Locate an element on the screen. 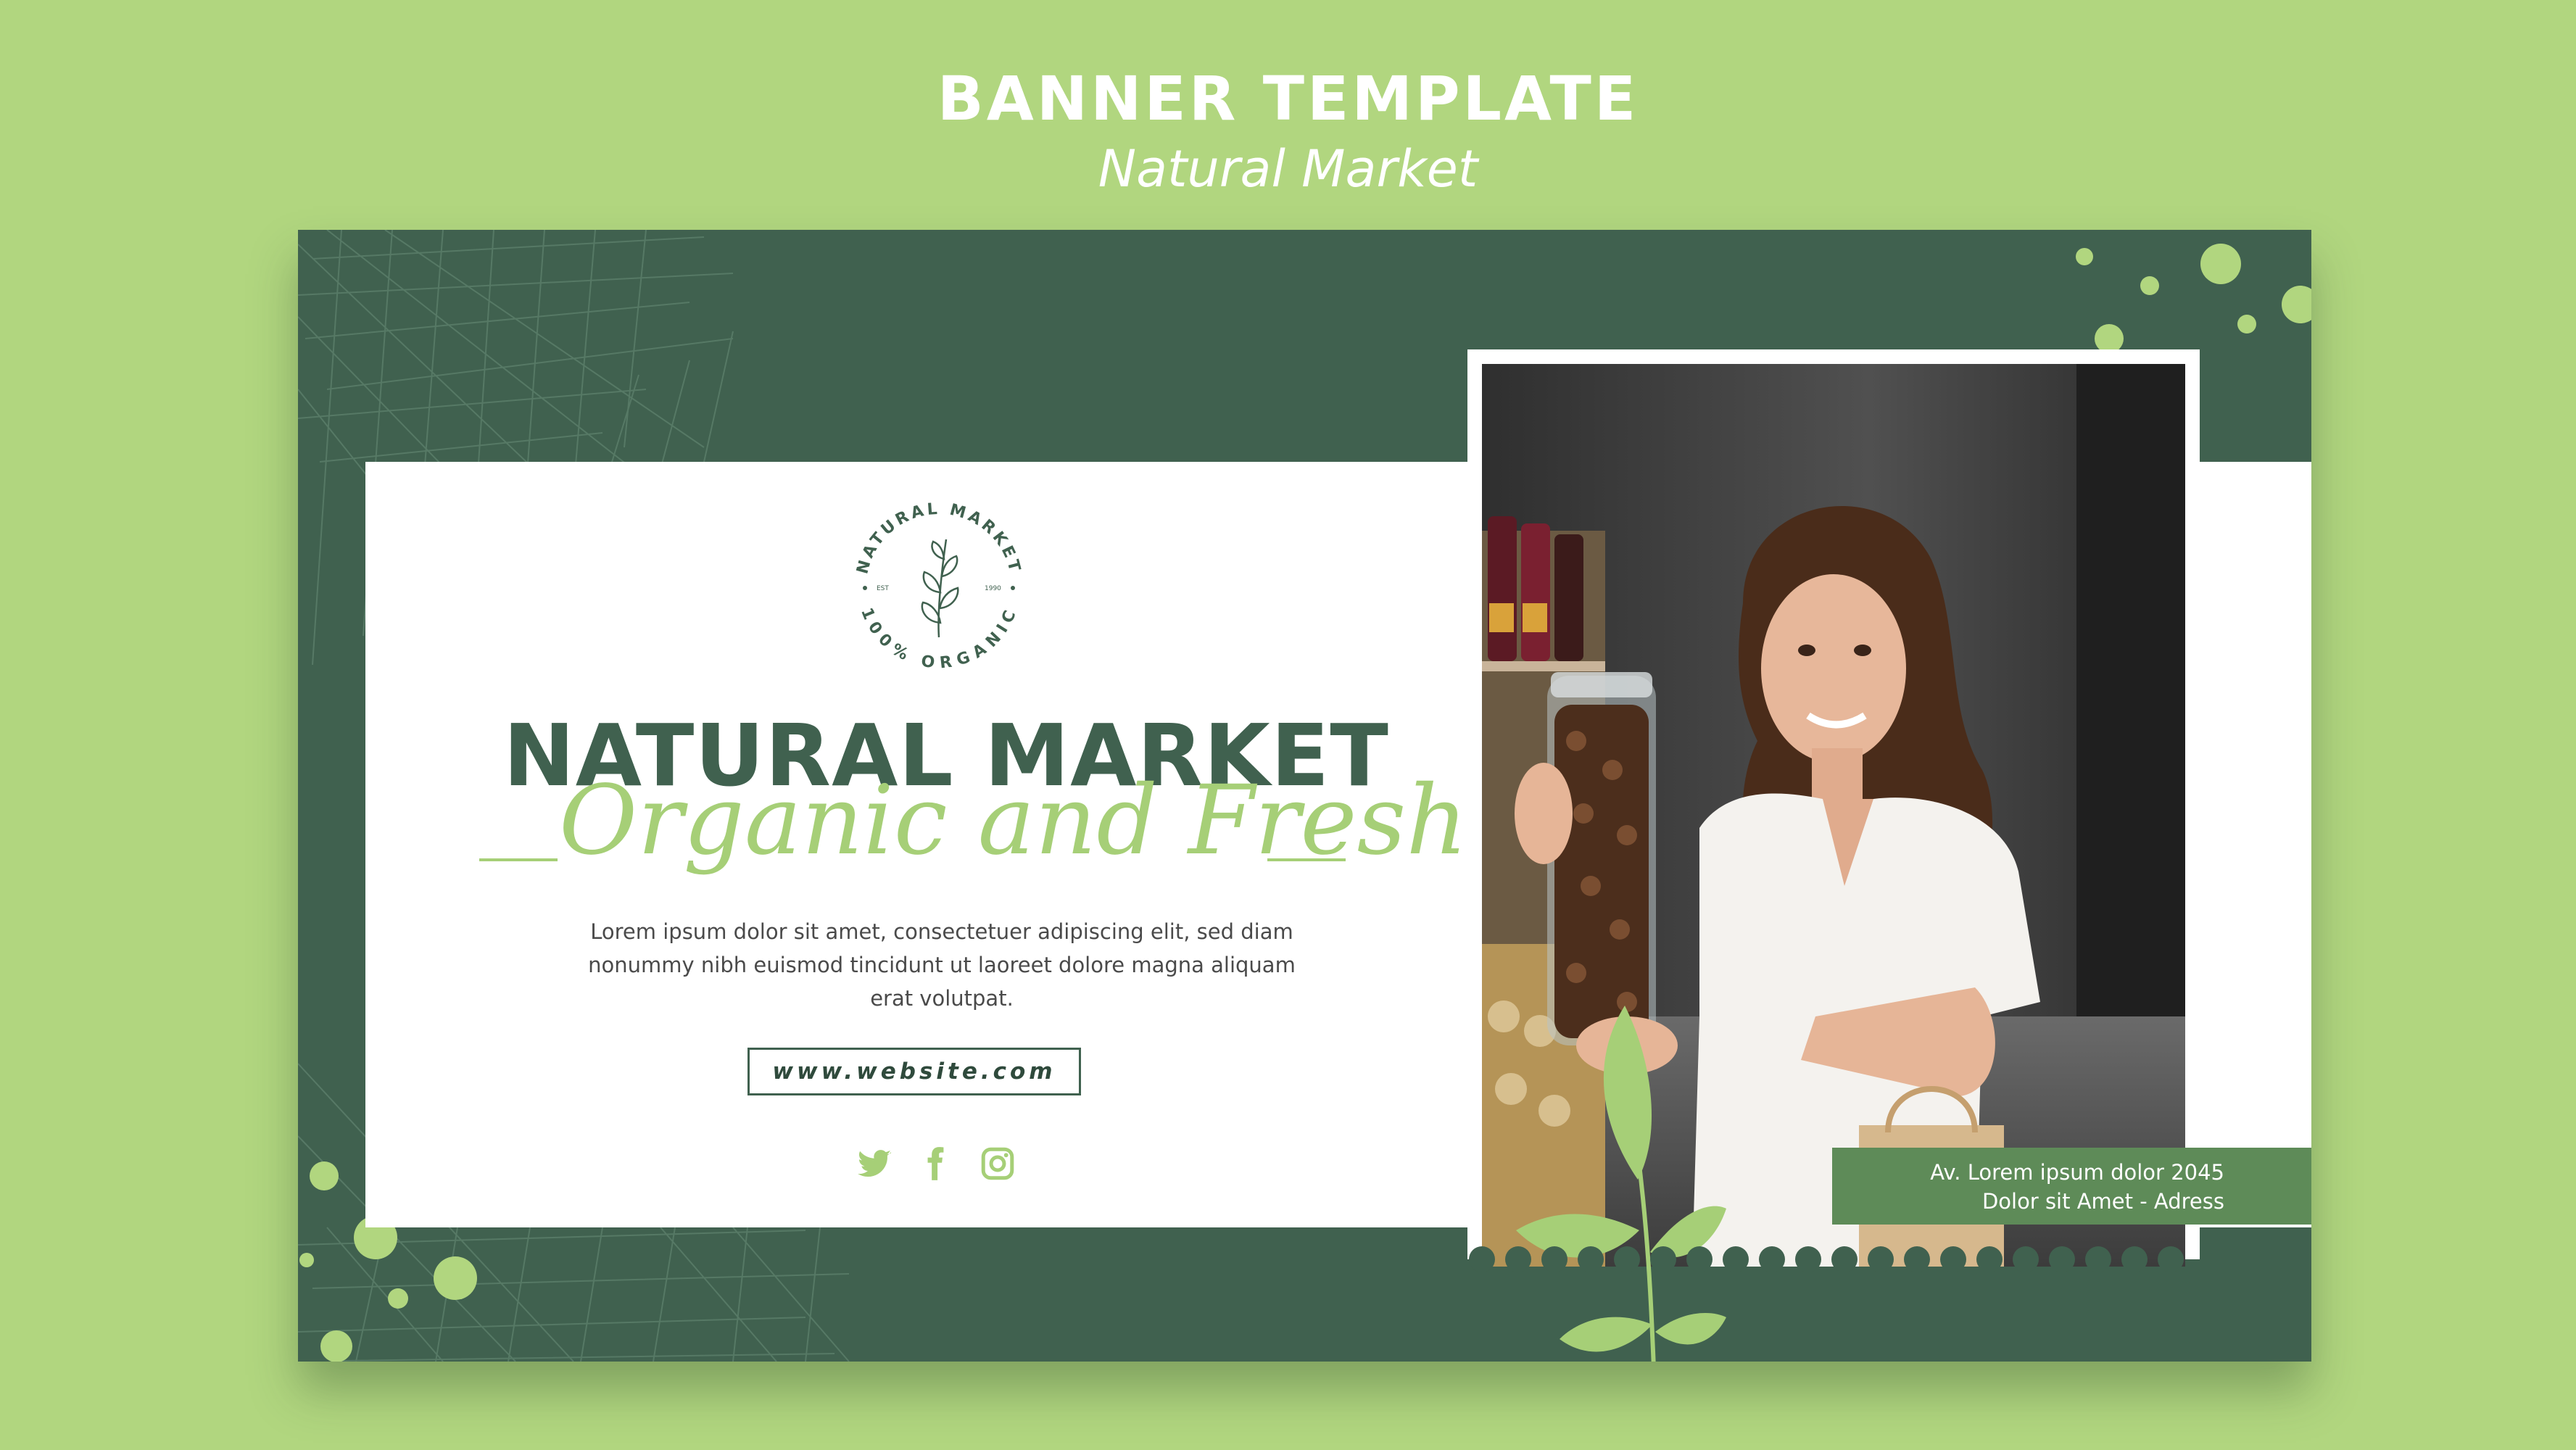 This screenshot has height=1450, width=2576. page-heading: BANNER TEMPLATE Natural Market is located at coordinates (1288, 132).